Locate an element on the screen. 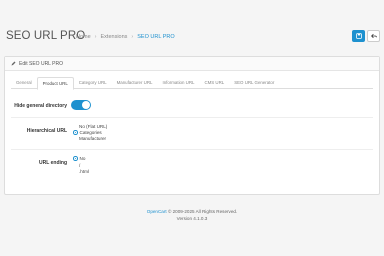 The width and height of the screenshot is (384, 256). url-ending-label: URL ending is located at coordinates (53, 163).